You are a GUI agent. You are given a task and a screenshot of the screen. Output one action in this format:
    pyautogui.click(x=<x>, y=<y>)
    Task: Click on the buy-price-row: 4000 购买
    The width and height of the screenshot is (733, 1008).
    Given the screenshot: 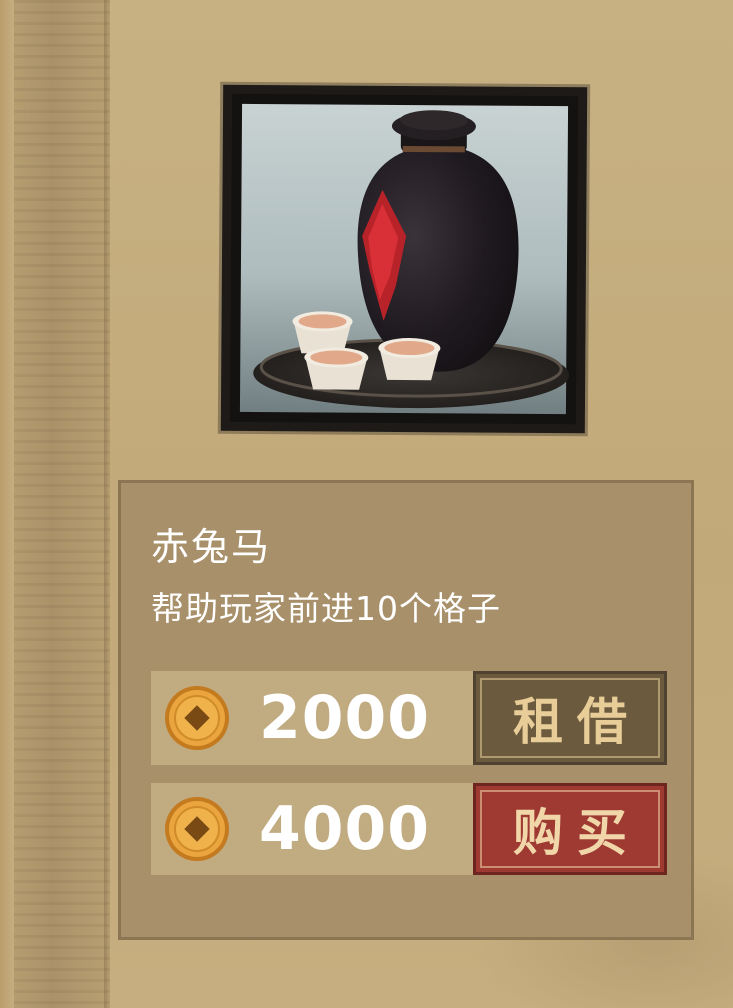 What is the action you would take?
    pyautogui.click(x=409, y=829)
    